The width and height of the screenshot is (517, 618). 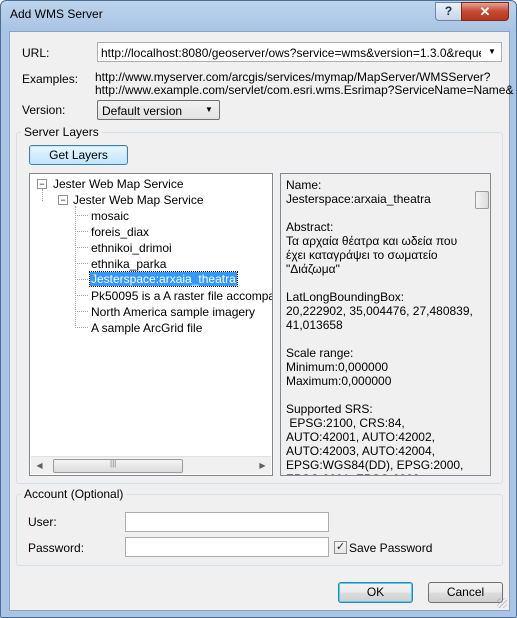 I want to click on get-layers-button: Get Layers, so click(x=78, y=155).